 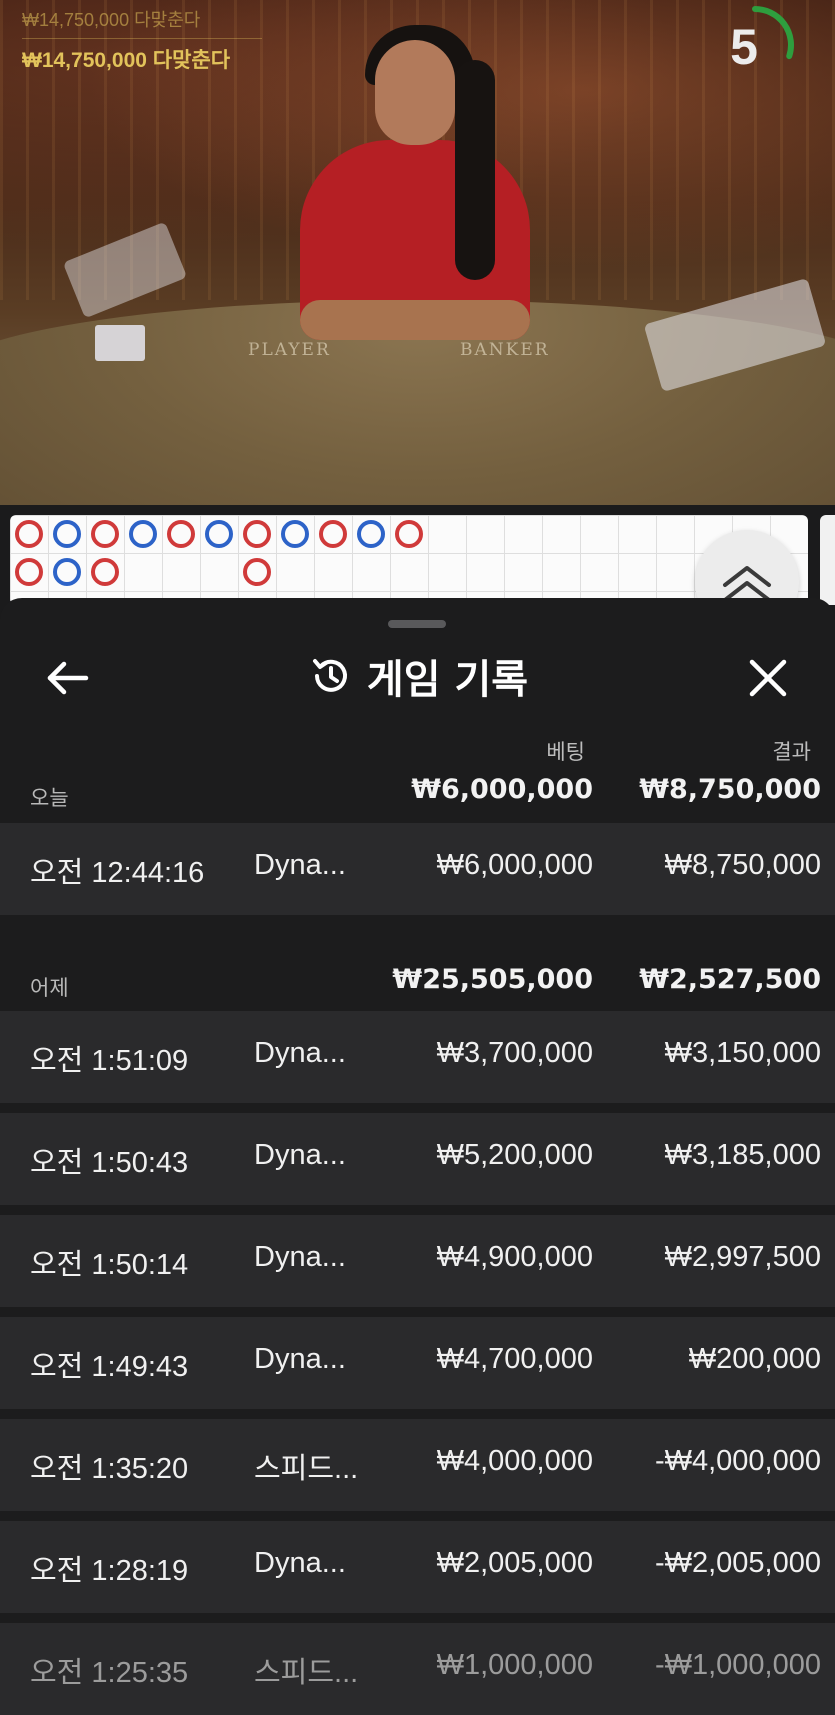 What do you see at coordinates (417, 1261) in the screenshot?
I see `history-row: 오전 1:50:14 Dyna... ₩4,900,000 ₩2,997,500` at bounding box center [417, 1261].